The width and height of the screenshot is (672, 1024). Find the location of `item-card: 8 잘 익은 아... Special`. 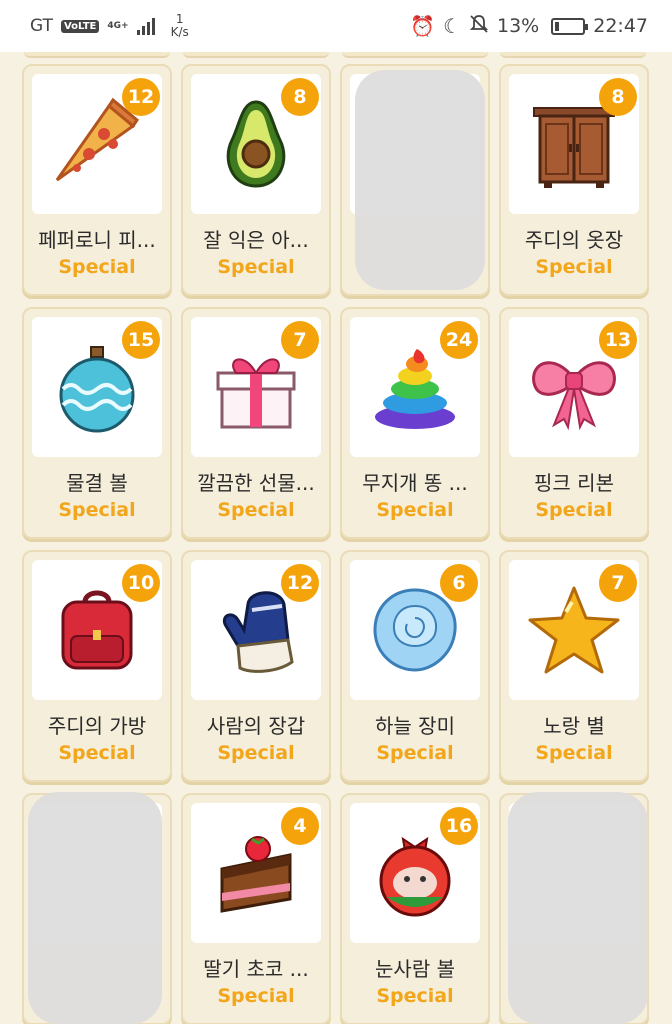

item-card: 8 잘 익은 아... Special is located at coordinates (256, 180).